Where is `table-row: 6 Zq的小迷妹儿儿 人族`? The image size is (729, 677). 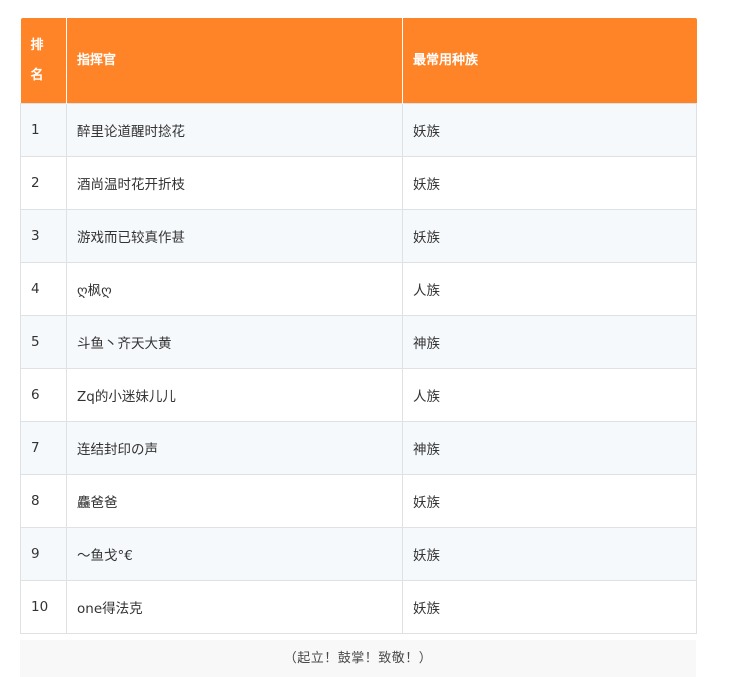
table-row: 6 Zq的小迷妹儿儿 人族 is located at coordinates (358, 395).